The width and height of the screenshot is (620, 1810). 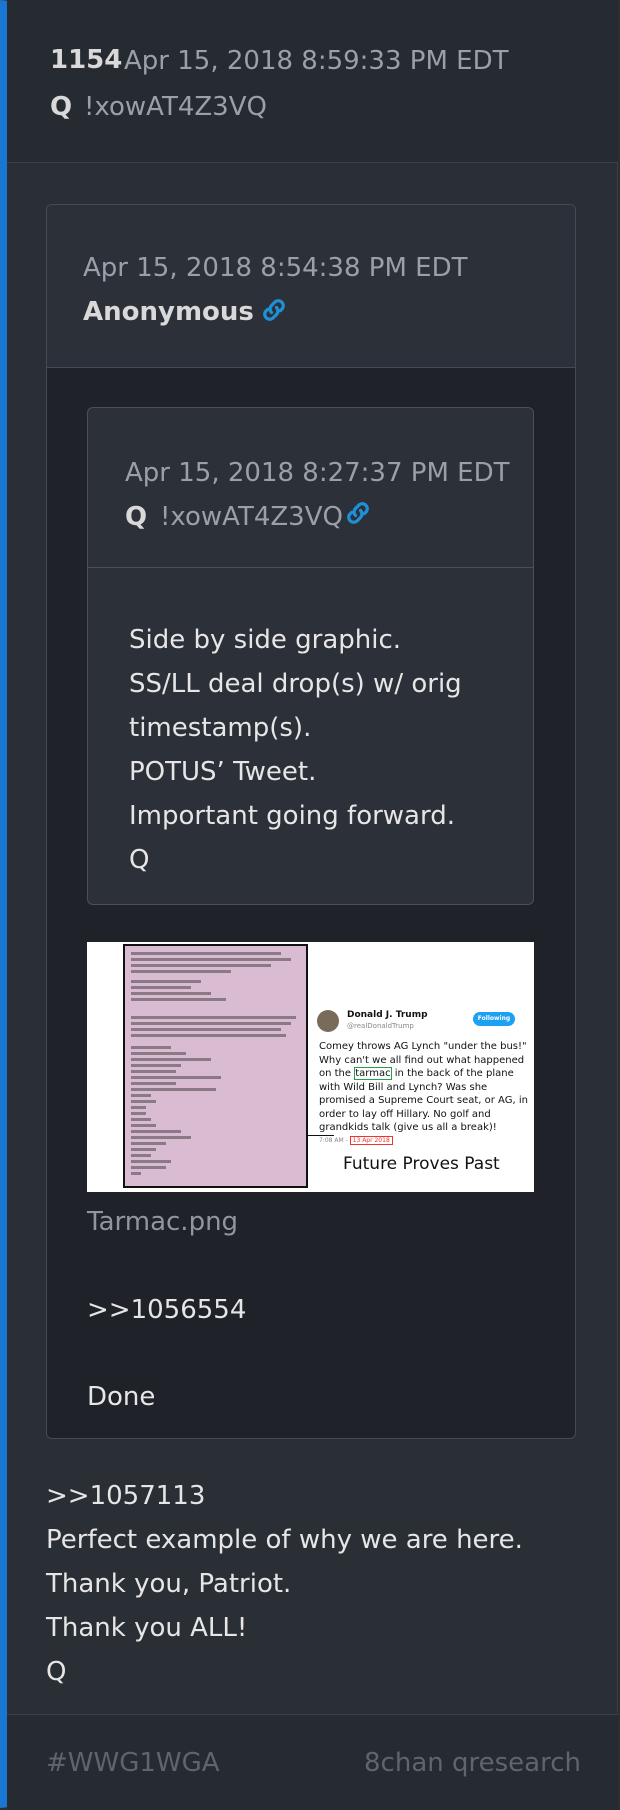 I want to click on inner-quote-line: Q, so click(x=139, y=860).